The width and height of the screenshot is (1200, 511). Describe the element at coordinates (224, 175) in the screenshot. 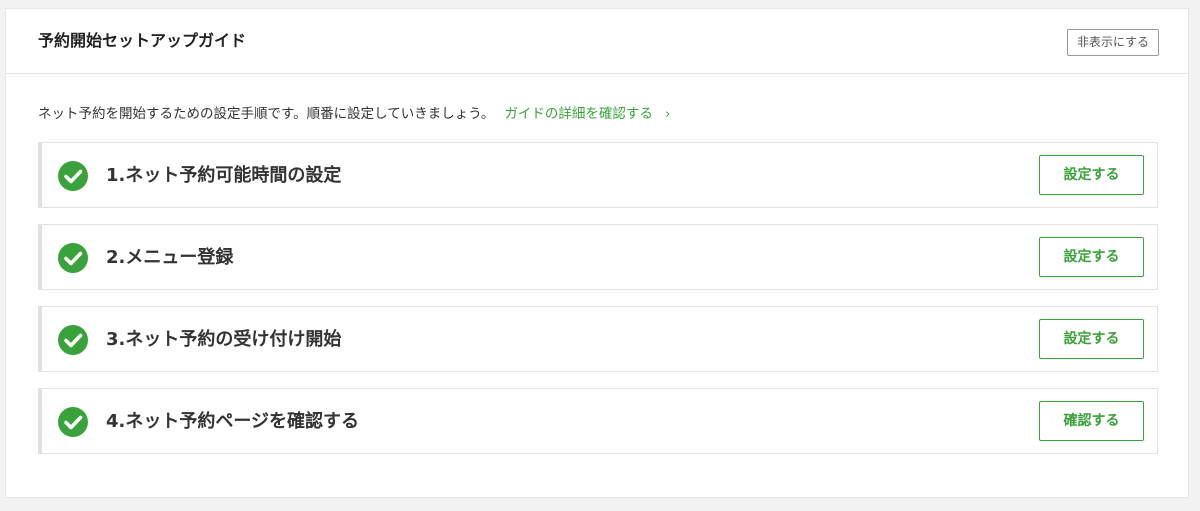

I see `step-title: 1.ネット予約可能時間の設定` at that location.